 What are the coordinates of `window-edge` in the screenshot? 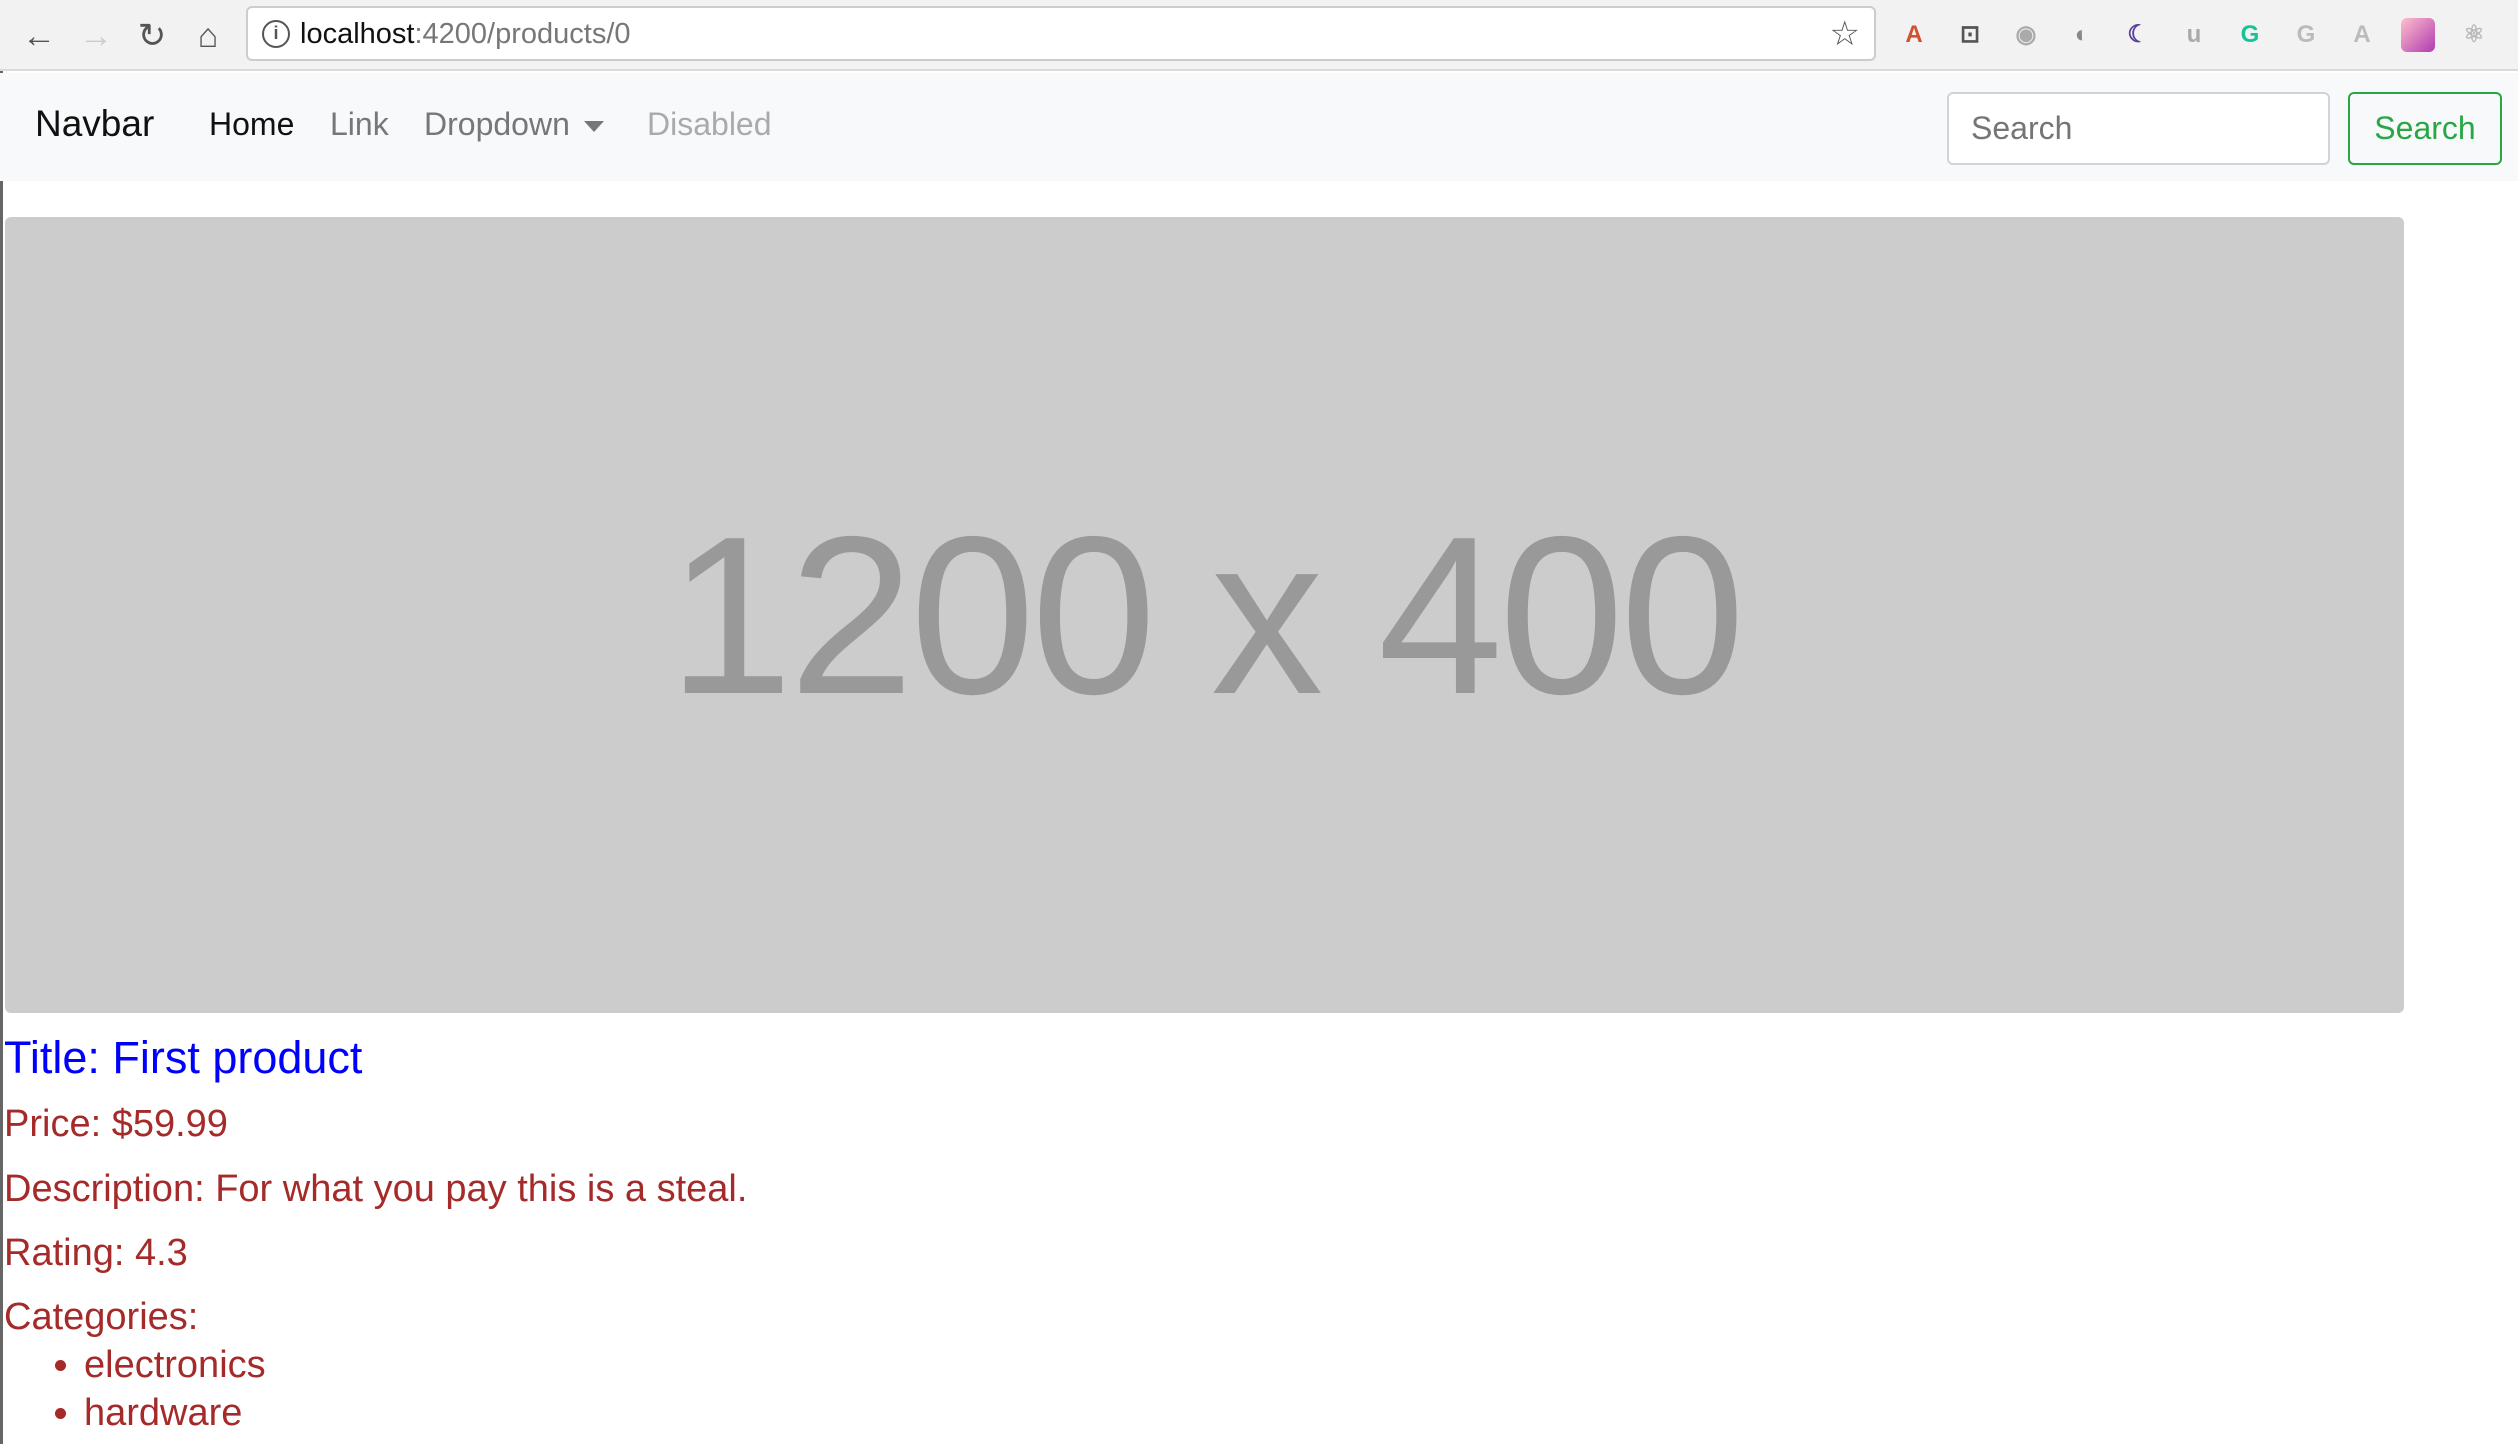 It's located at (1, 757).